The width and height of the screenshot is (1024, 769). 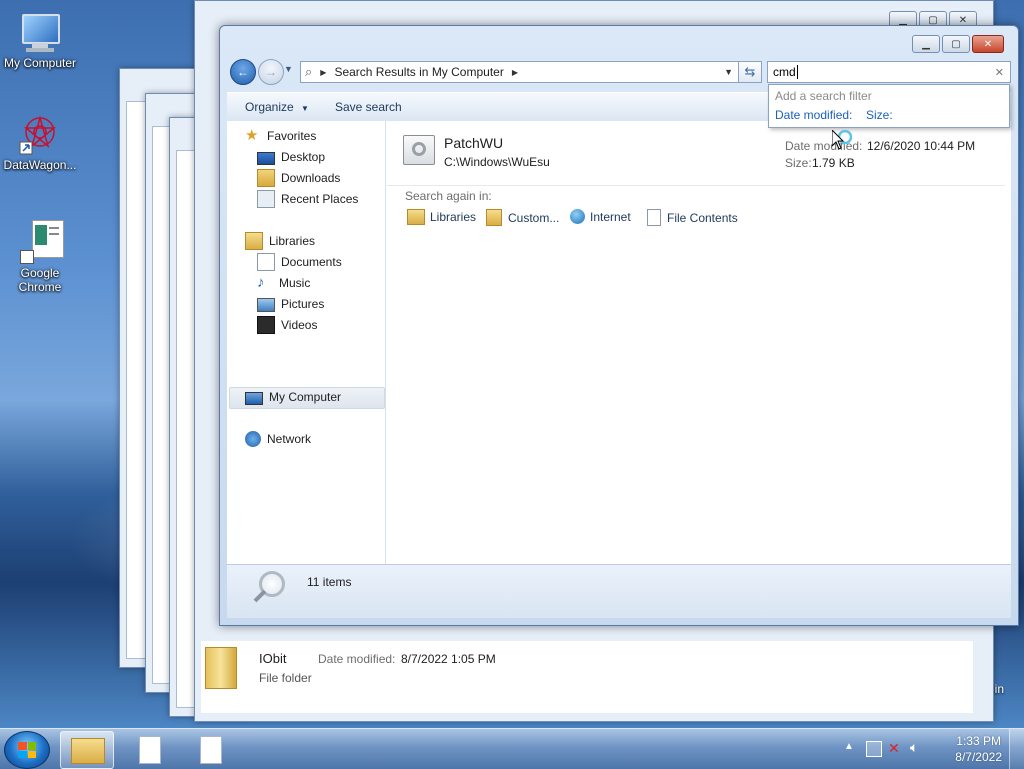 What do you see at coordinates (833, 163) in the screenshot?
I see `result-size-value: 1.79 KB` at bounding box center [833, 163].